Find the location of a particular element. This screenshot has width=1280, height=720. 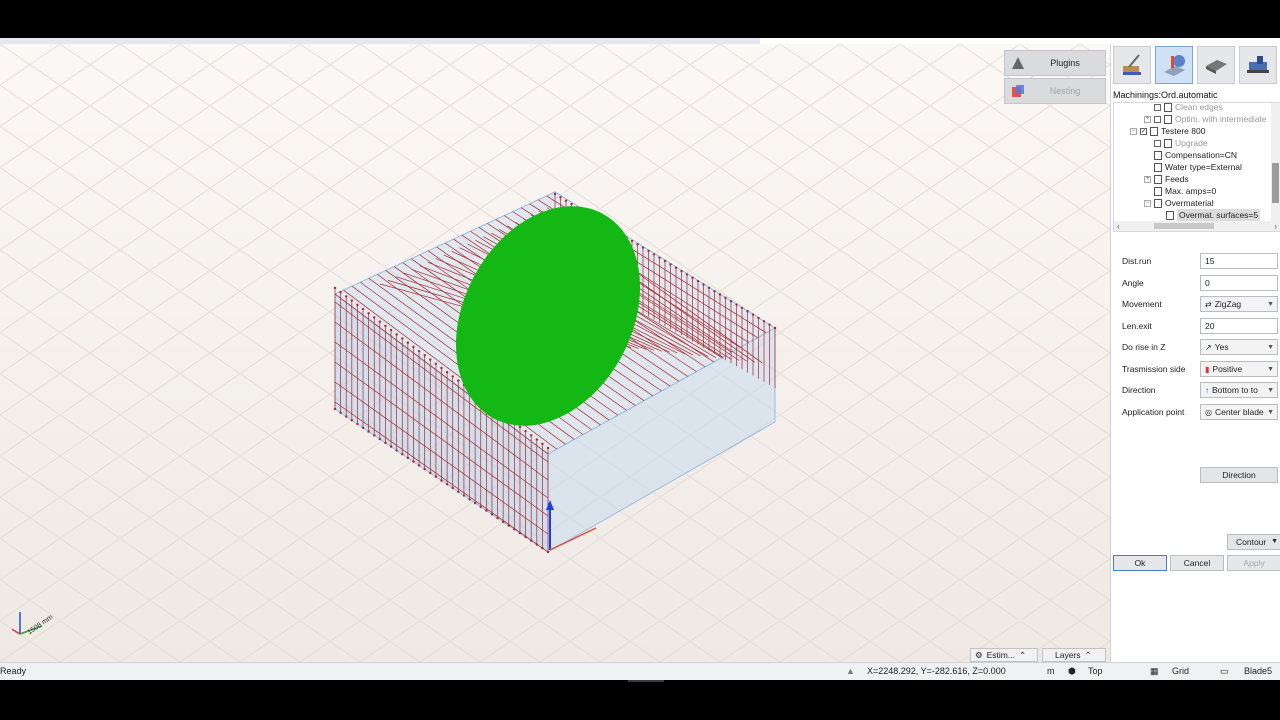

tree-item: Max. amps=0 is located at coordinates (1185, 191).